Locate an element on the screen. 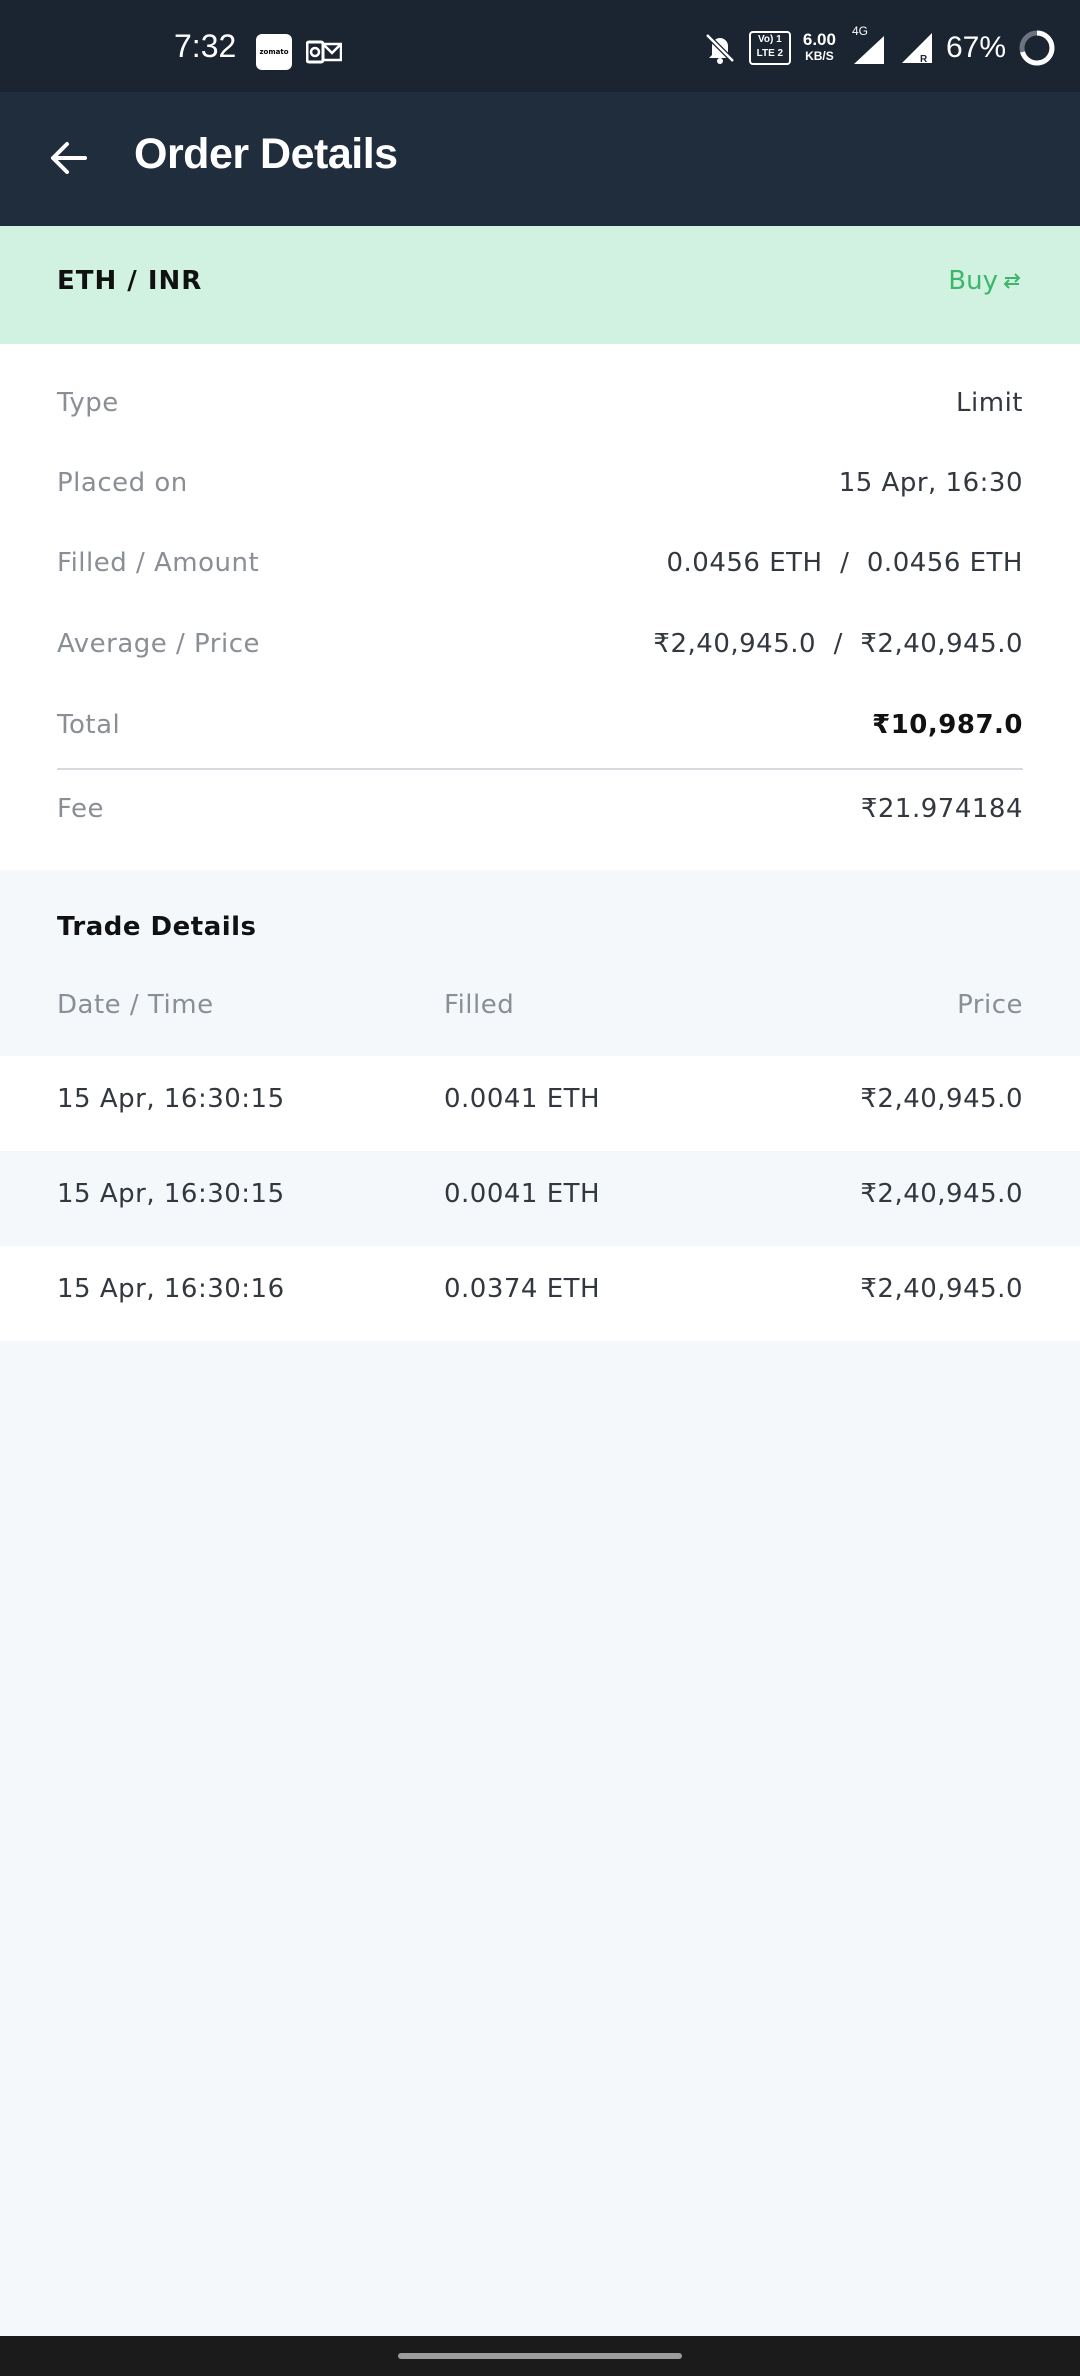 The width and height of the screenshot is (1080, 2376). back-button is located at coordinates (69, 158).